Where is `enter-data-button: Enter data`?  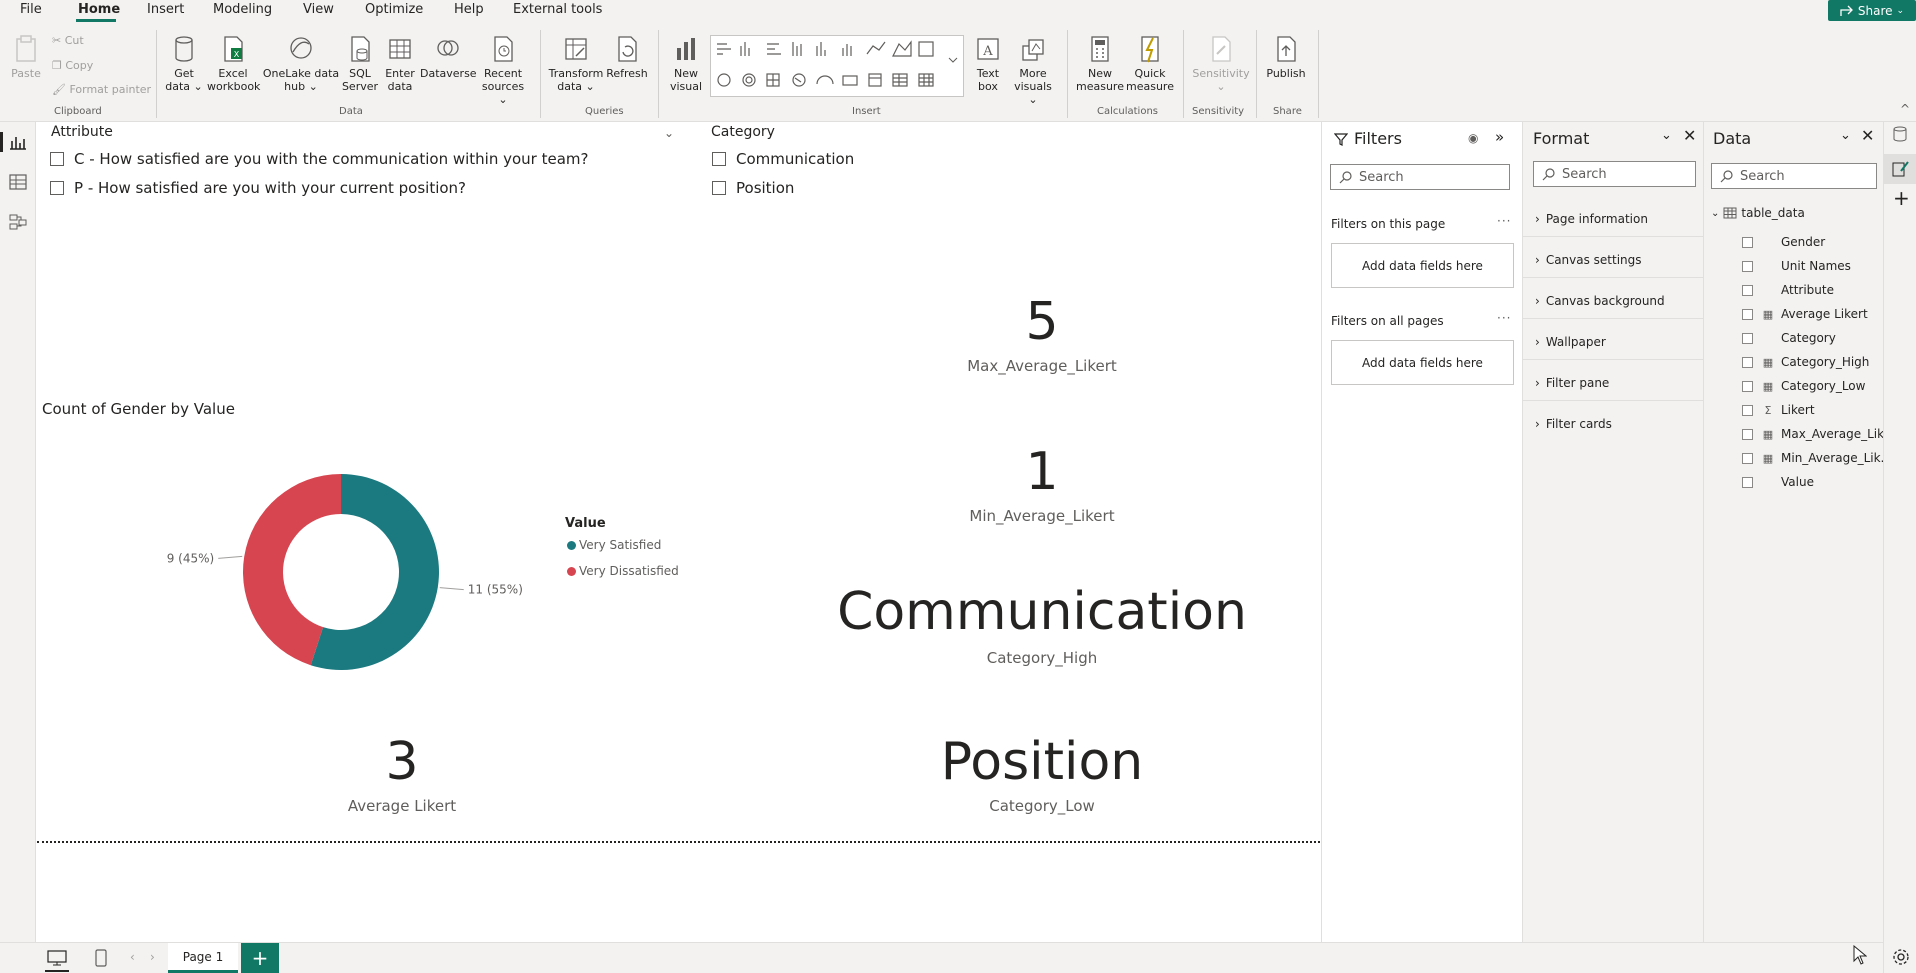 enter-data-button: Enter data is located at coordinates (400, 63).